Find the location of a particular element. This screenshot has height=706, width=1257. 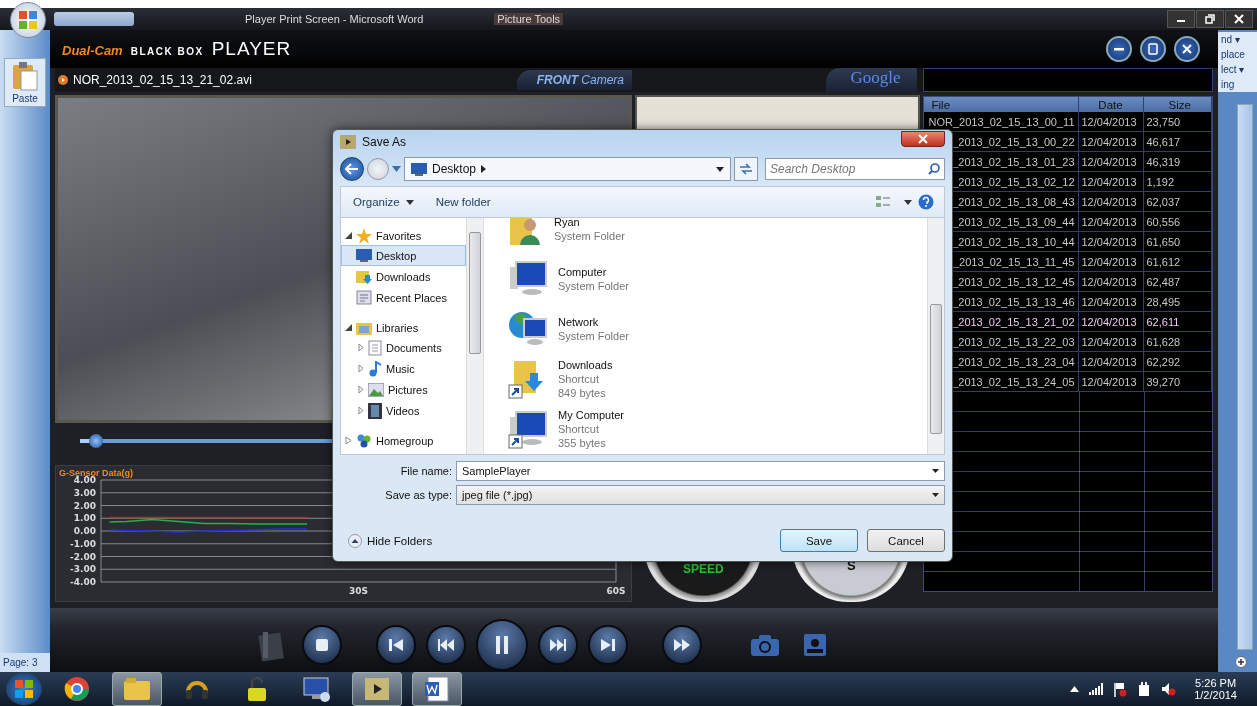

column-header: Date is located at coordinates (1111, 104).